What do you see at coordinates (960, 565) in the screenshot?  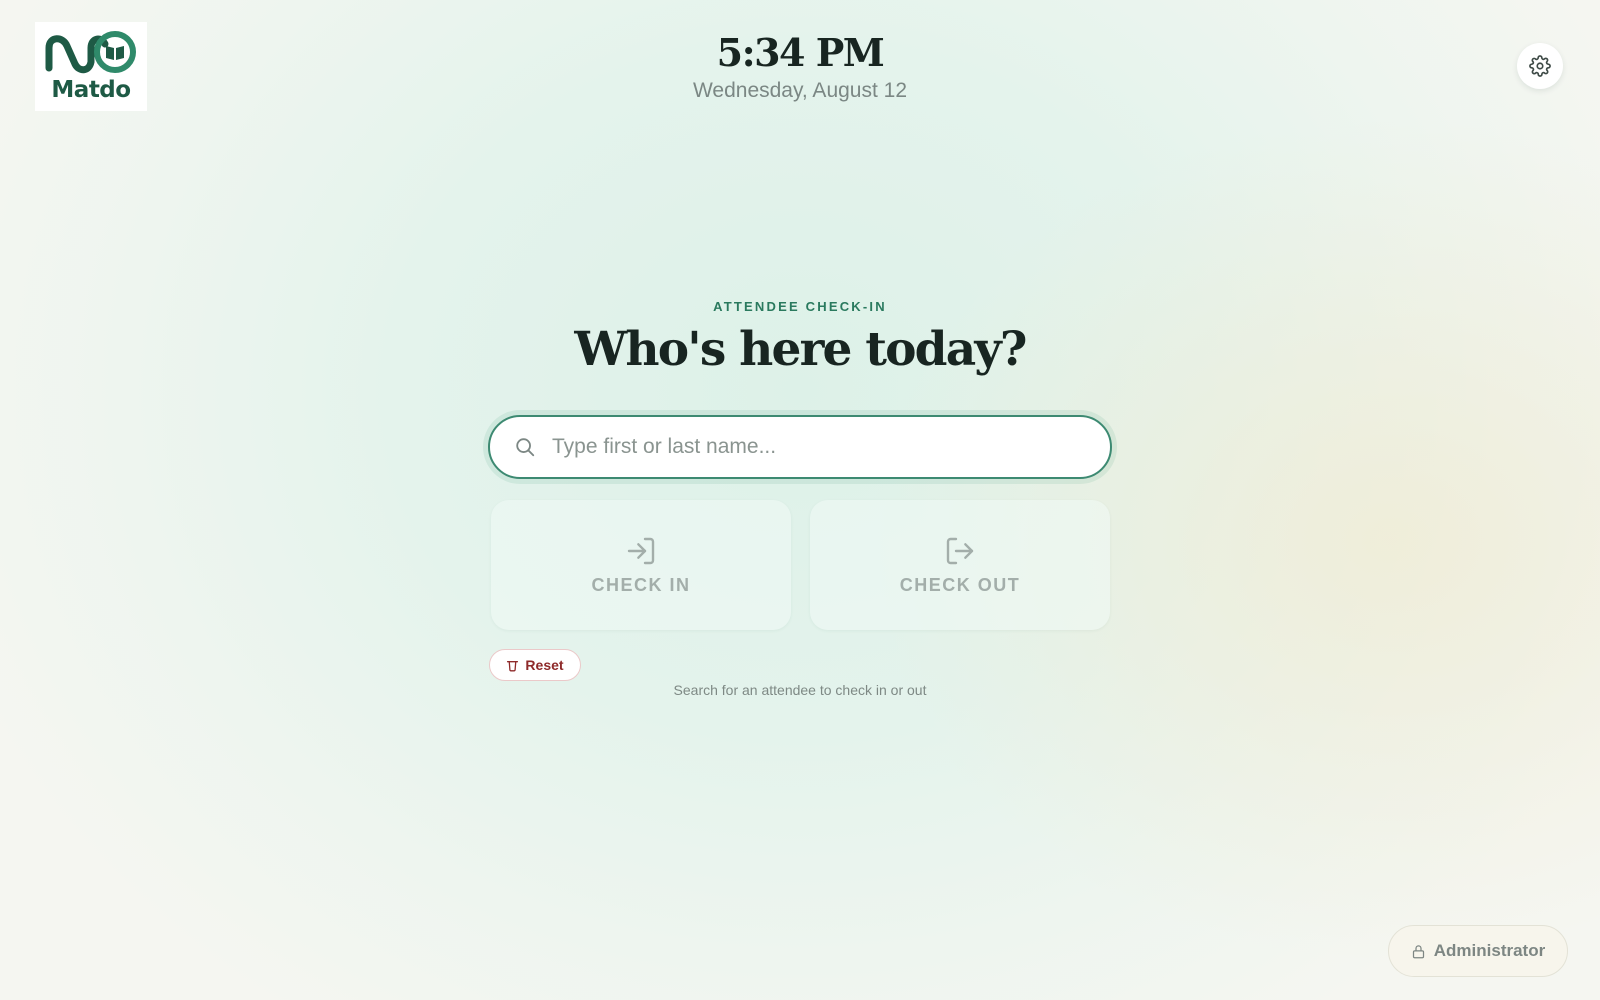 I see `check-out-button: CHECK OUT` at bounding box center [960, 565].